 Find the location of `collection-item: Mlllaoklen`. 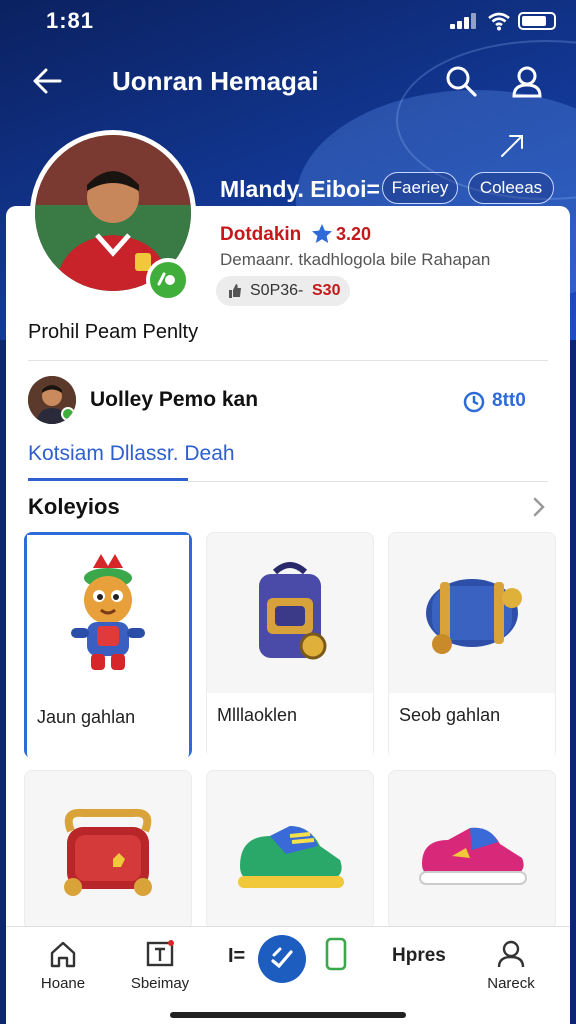

collection-item: Mlllaoklen is located at coordinates (290, 645).